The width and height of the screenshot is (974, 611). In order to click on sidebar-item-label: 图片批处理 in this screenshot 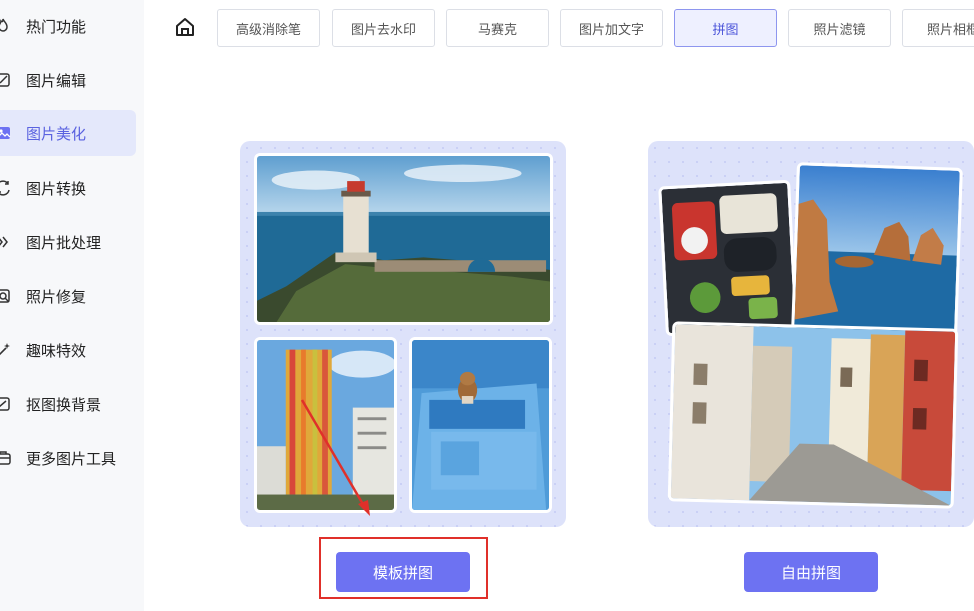, I will do `click(64, 242)`.